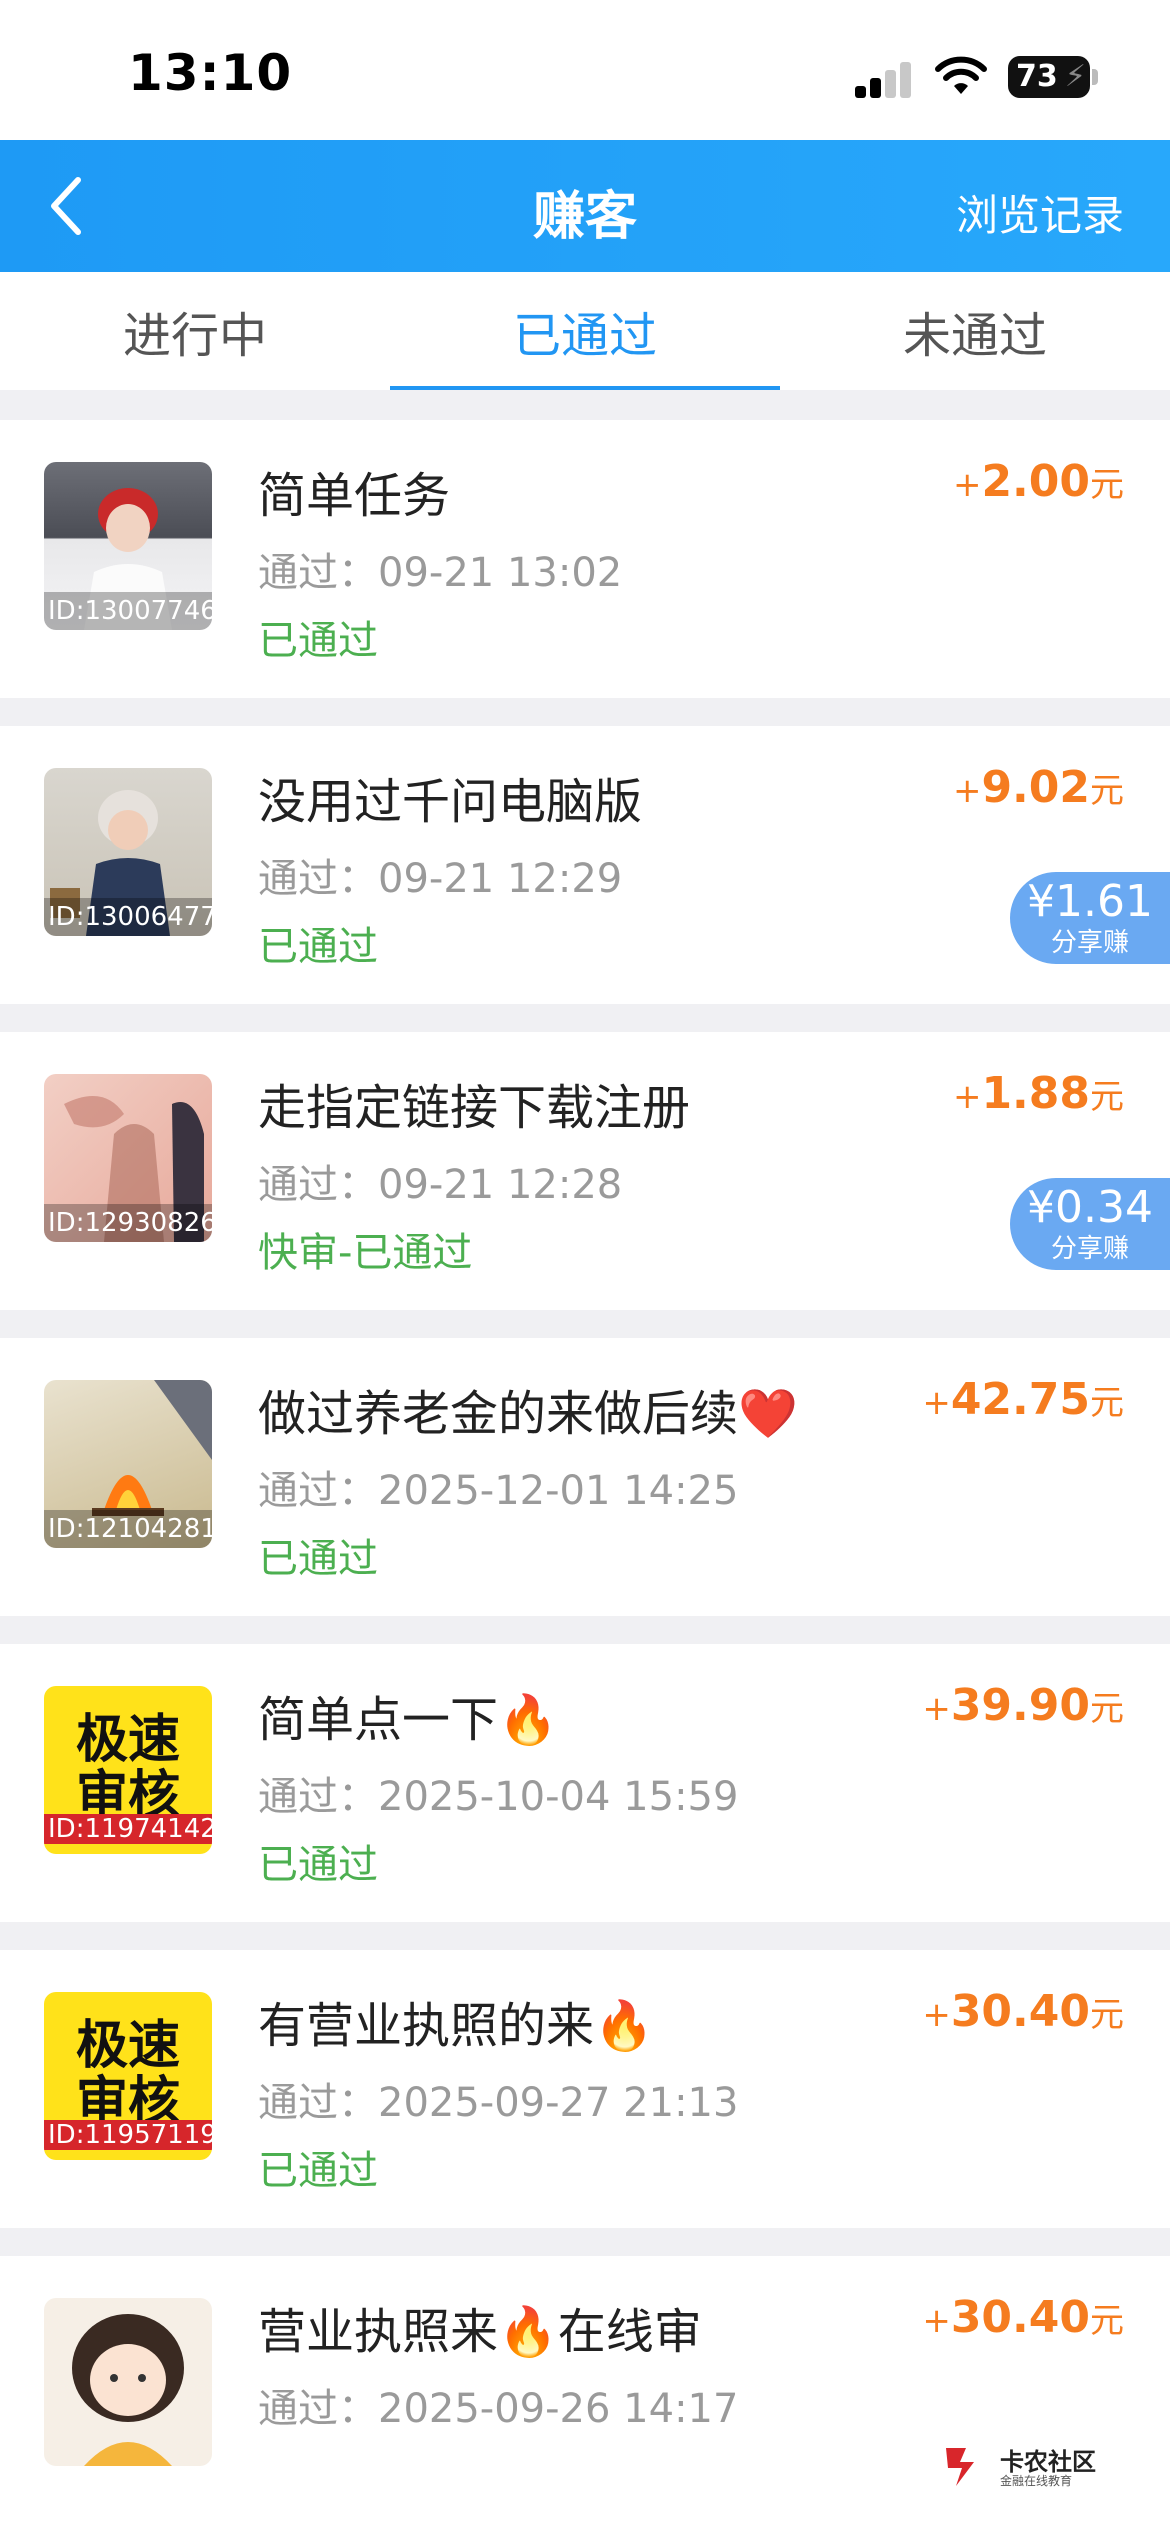 The height and width of the screenshot is (2532, 1170). Describe the element at coordinates (1023, 1399) in the screenshot. I see `reward-amount: +42.75元` at that location.